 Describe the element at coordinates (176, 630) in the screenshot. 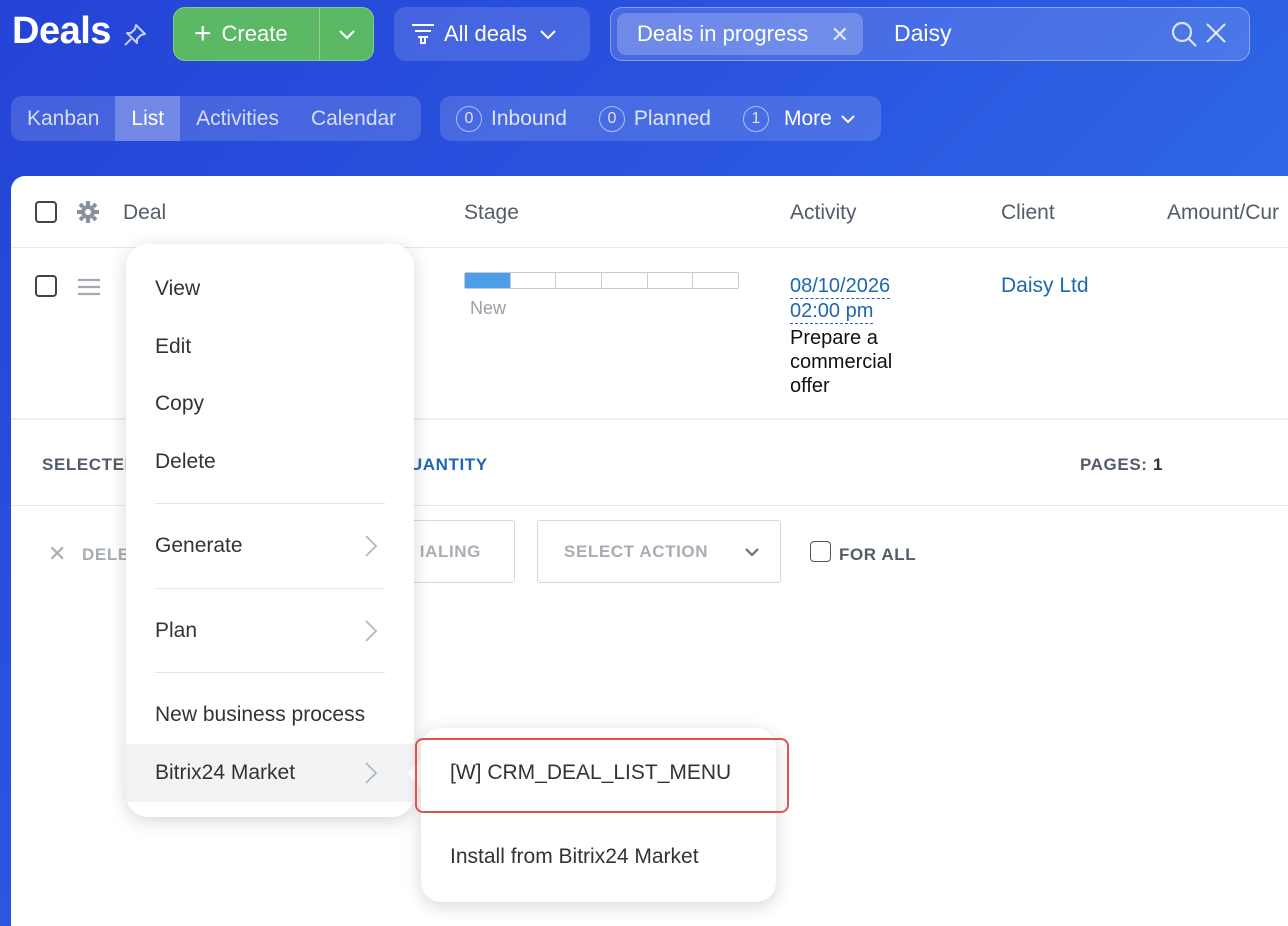

I see `menu-item-label: Plan` at that location.